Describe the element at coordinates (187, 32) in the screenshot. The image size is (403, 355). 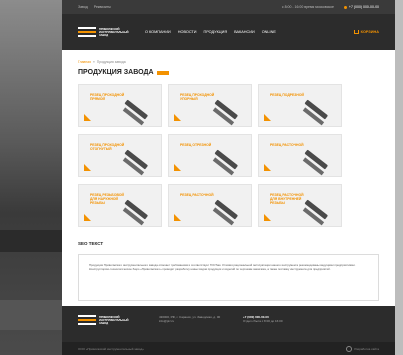
I see `nav-item-news: НОВОСТИ` at that location.